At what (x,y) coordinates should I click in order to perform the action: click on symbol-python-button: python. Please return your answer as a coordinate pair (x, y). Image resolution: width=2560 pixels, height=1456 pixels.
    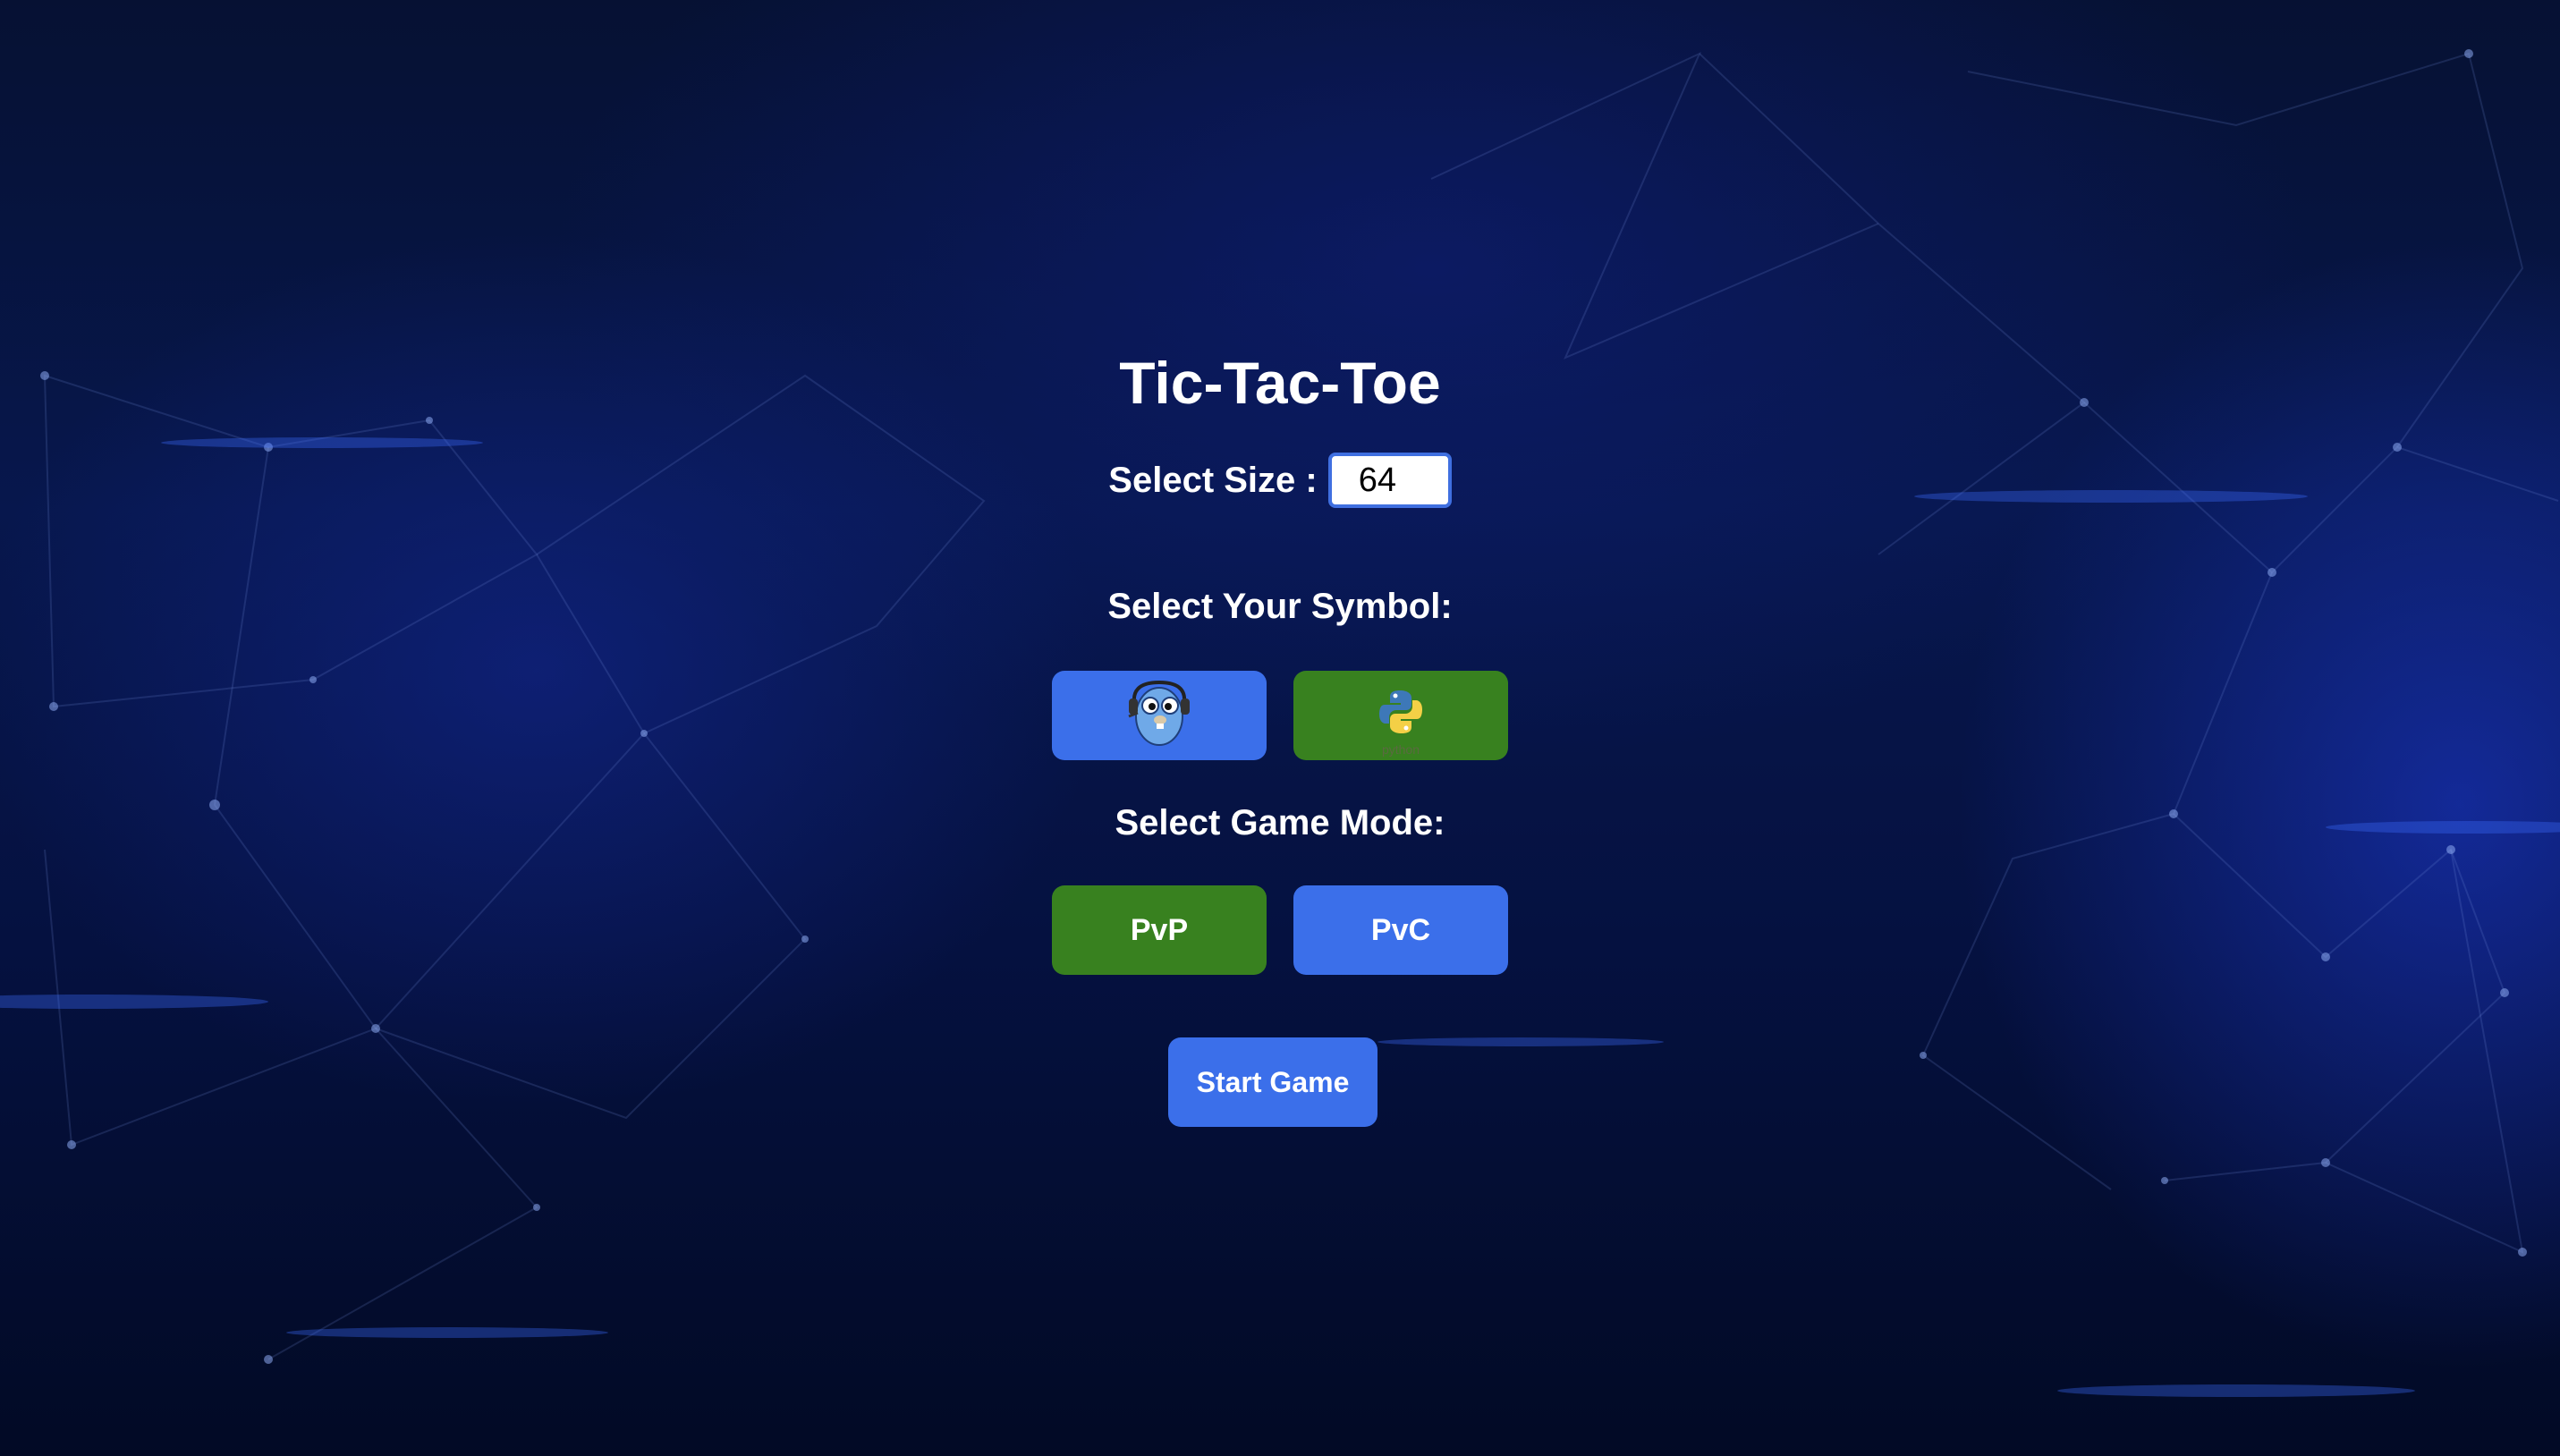
    Looking at the image, I should click on (1400, 715).